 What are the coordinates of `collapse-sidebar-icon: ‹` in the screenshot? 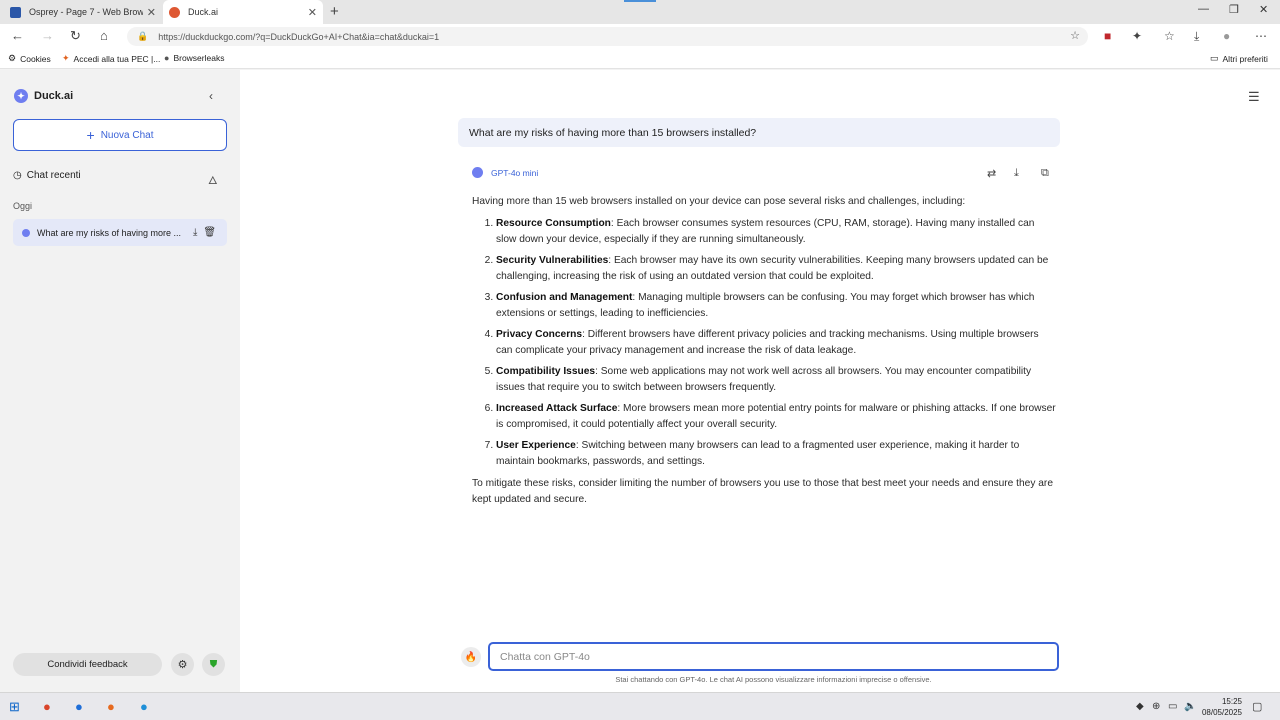 It's located at (211, 96).